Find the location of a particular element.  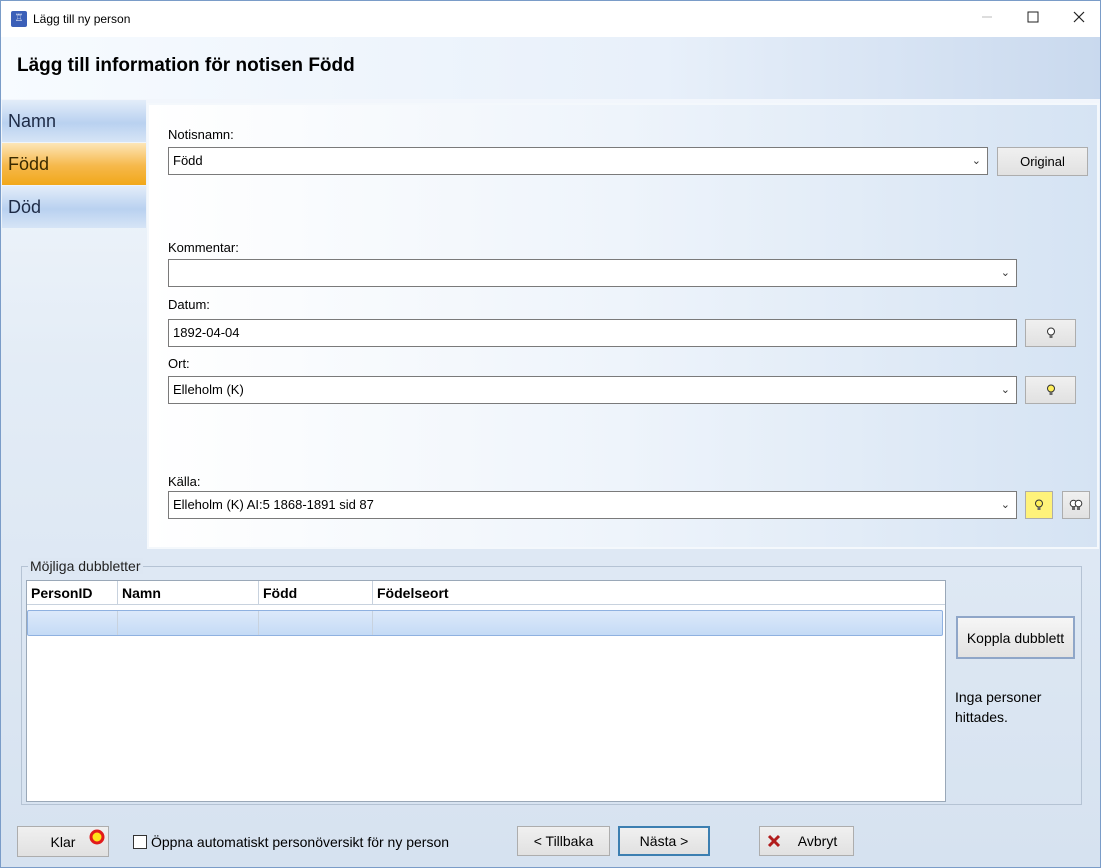

klar-button: Klar is located at coordinates (63, 841).